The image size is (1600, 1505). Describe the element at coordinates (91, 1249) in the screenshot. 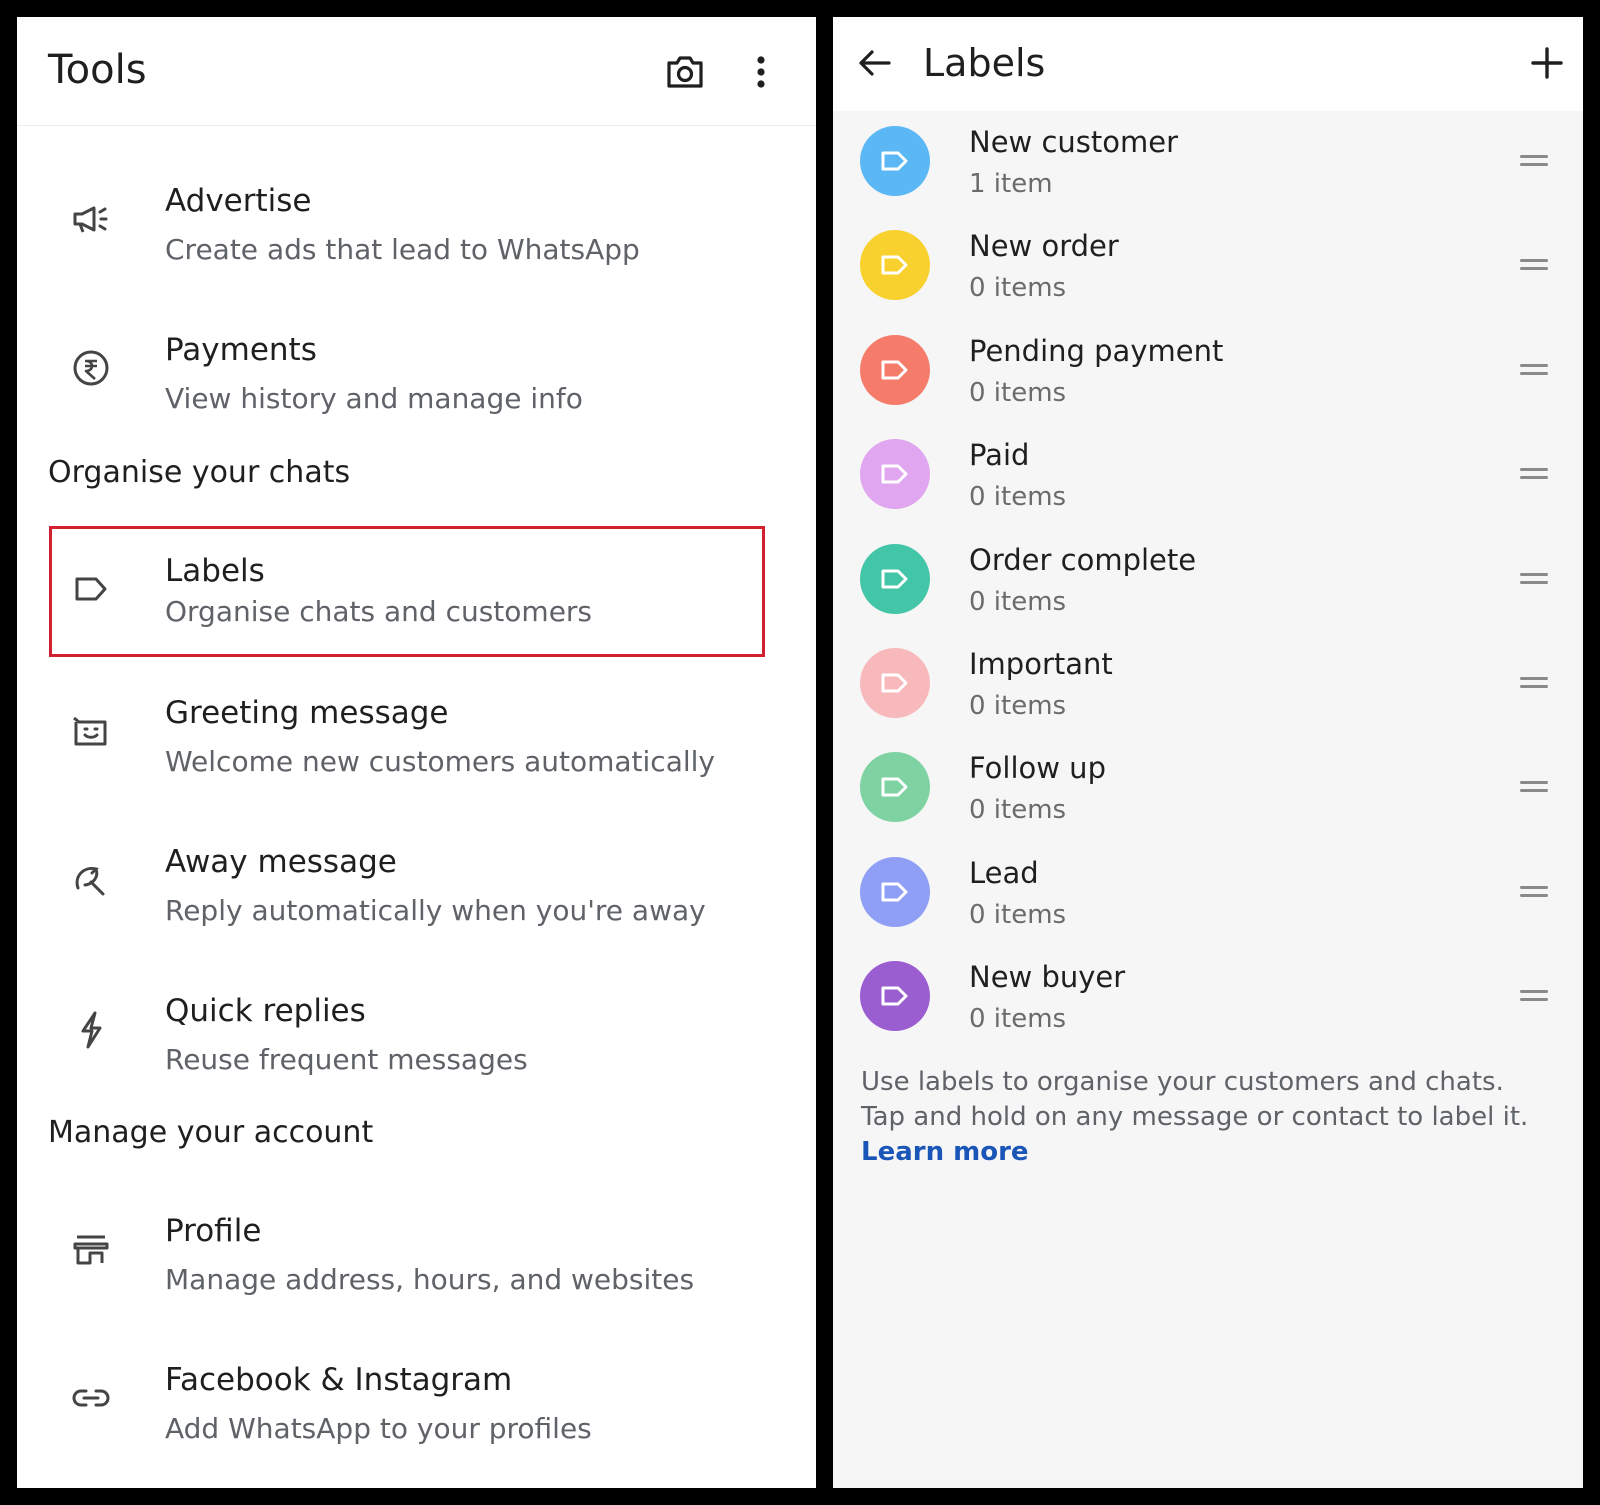

I see `store-icon` at that location.